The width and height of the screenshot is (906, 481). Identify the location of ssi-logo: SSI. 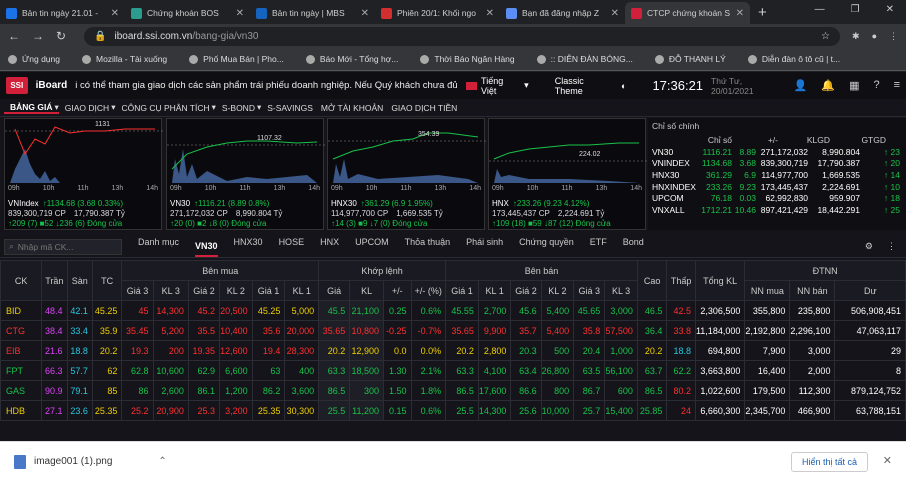
(17, 85).